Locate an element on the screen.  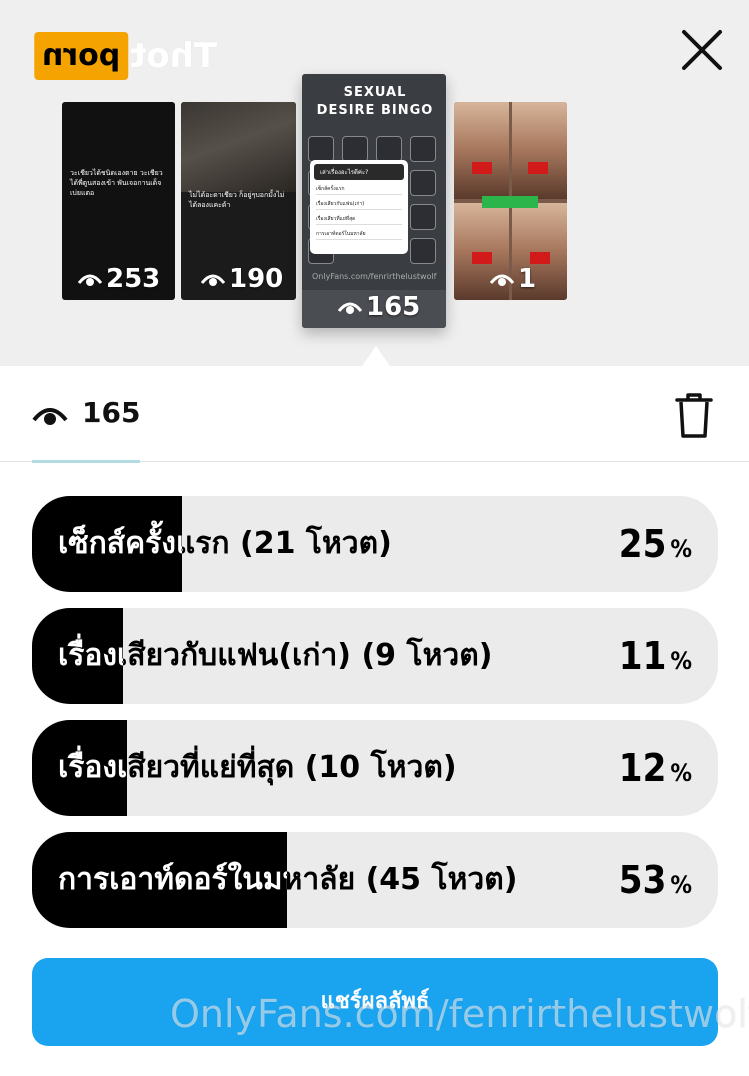
brand-logo-text: Thot is located at coordinates (174, 56).